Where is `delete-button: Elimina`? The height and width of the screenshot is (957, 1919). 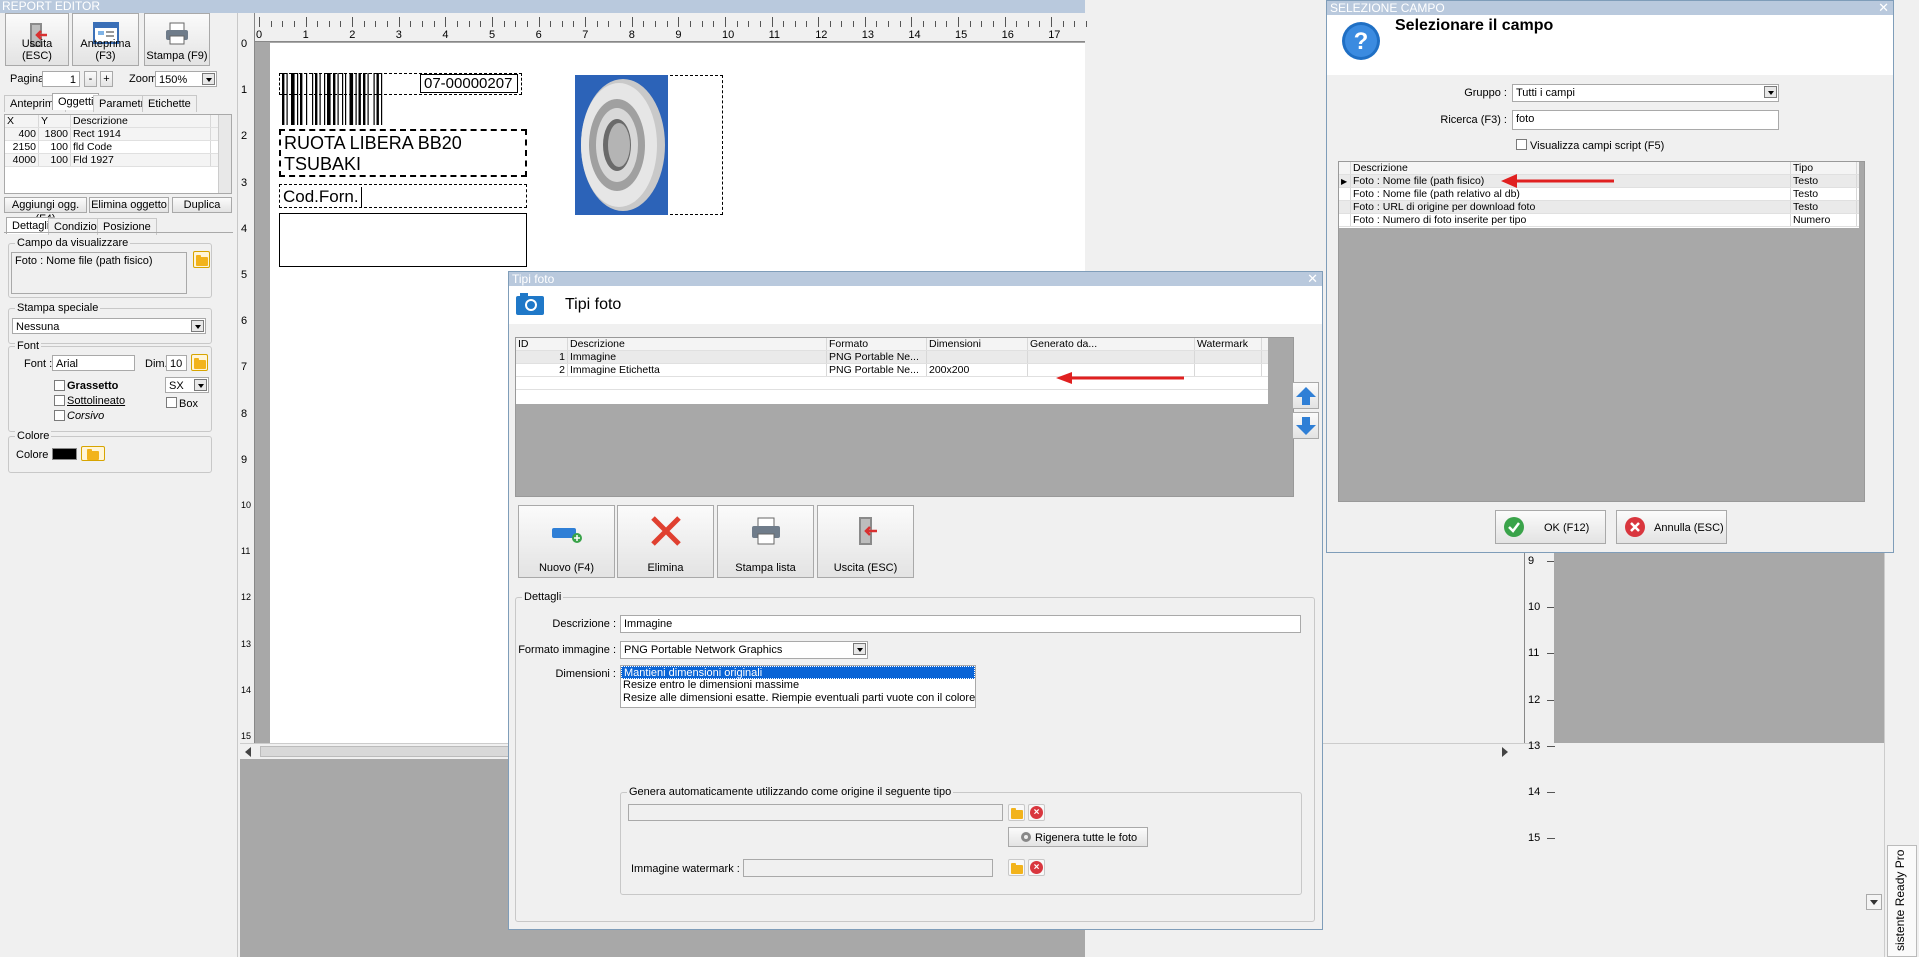 delete-button: Elimina is located at coordinates (665, 541).